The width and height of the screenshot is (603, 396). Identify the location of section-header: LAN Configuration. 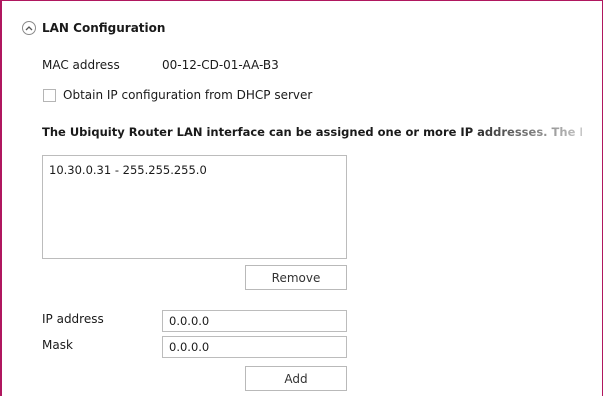
(93, 28).